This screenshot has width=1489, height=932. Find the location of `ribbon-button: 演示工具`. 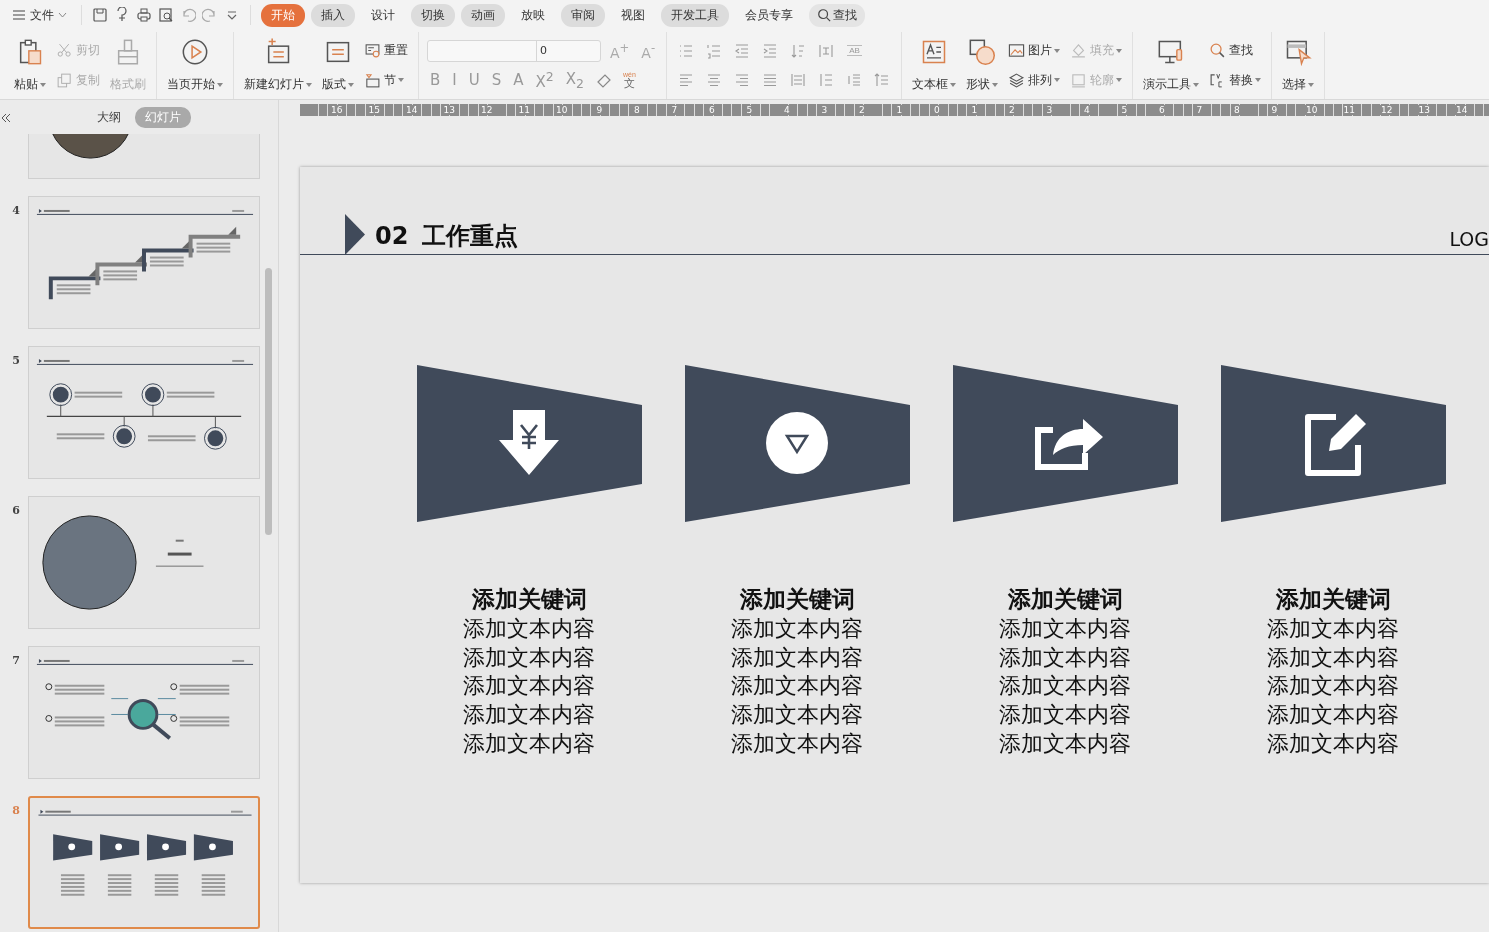

ribbon-button: 演示工具 is located at coordinates (1171, 65).